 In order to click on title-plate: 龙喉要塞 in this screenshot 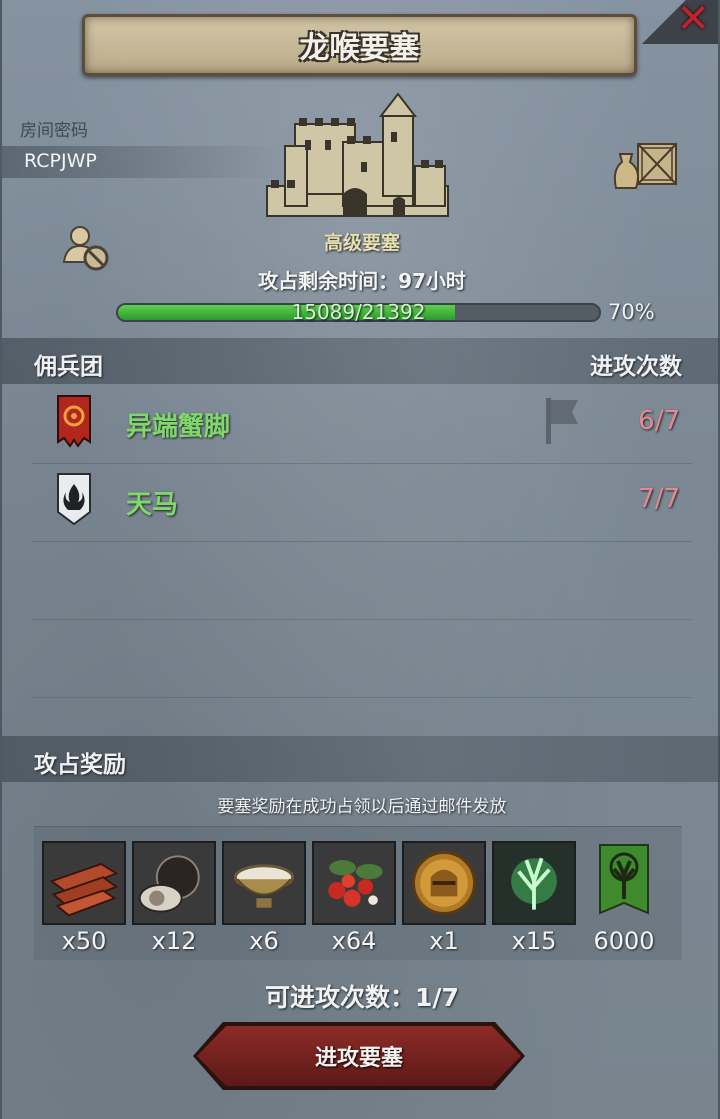, I will do `click(359, 45)`.